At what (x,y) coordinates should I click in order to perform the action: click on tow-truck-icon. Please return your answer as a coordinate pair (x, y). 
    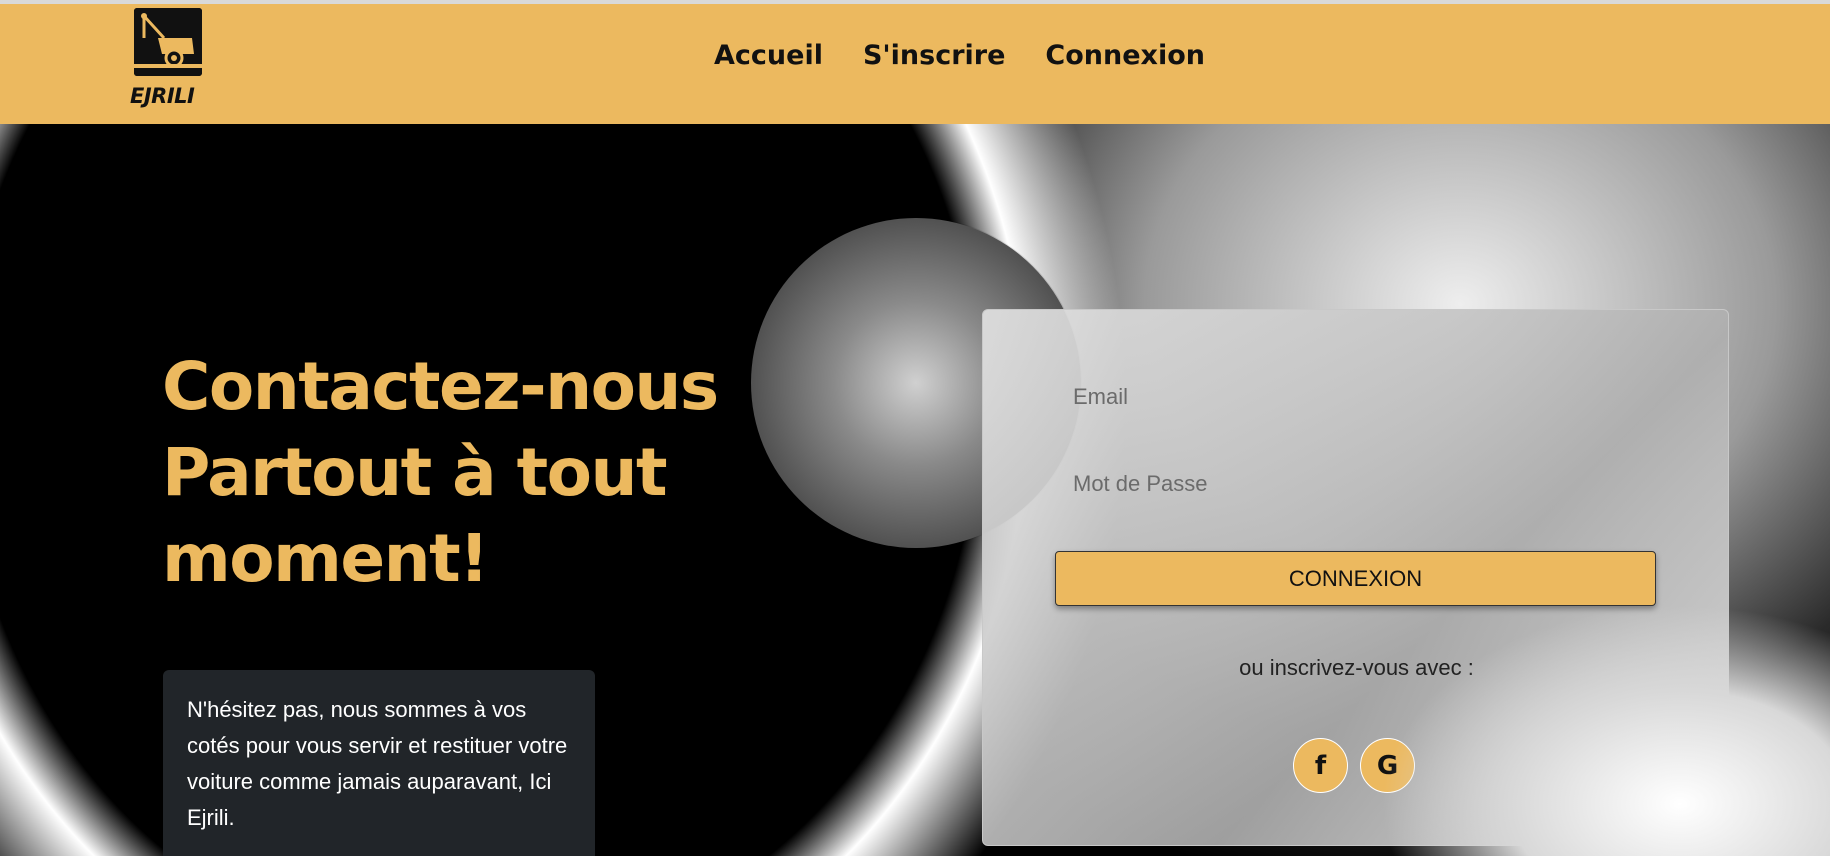
    Looking at the image, I should click on (168, 42).